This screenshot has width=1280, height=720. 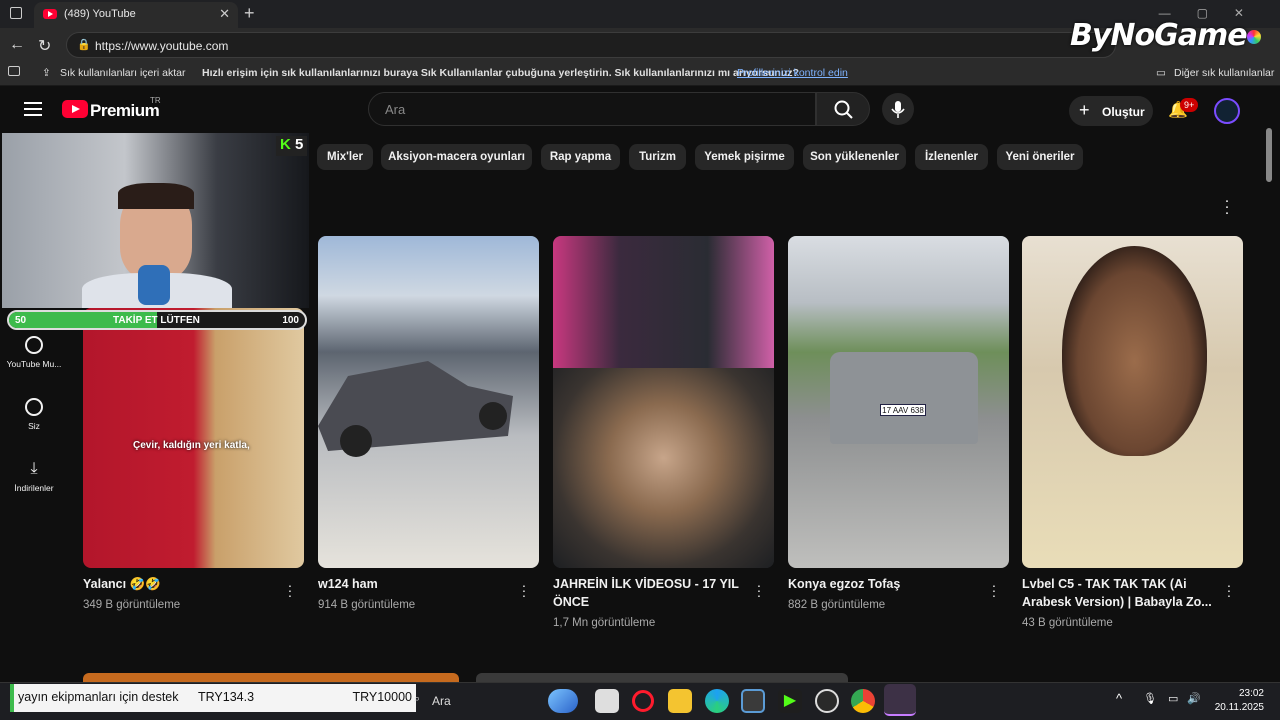 What do you see at coordinates (285, 144) in the screenshot?
I see `kick-logo-icon: K` at bounding box center [285, 144].